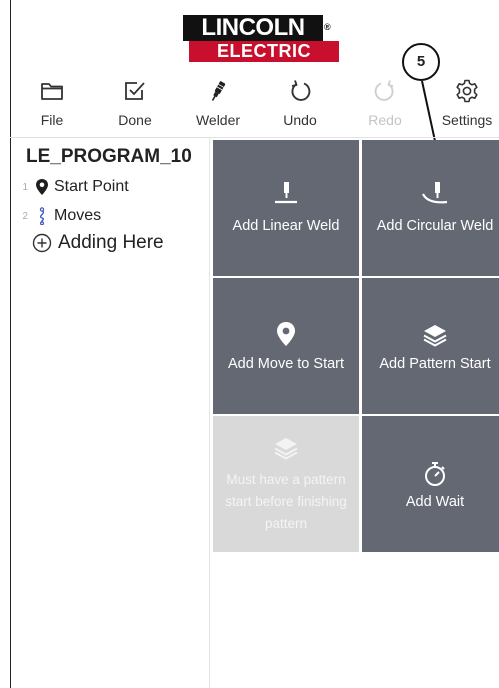  What do you see at coordinates (91, 186) in the screenshot?
I see `step-label: Start Point` at bounding box center [91, 186].